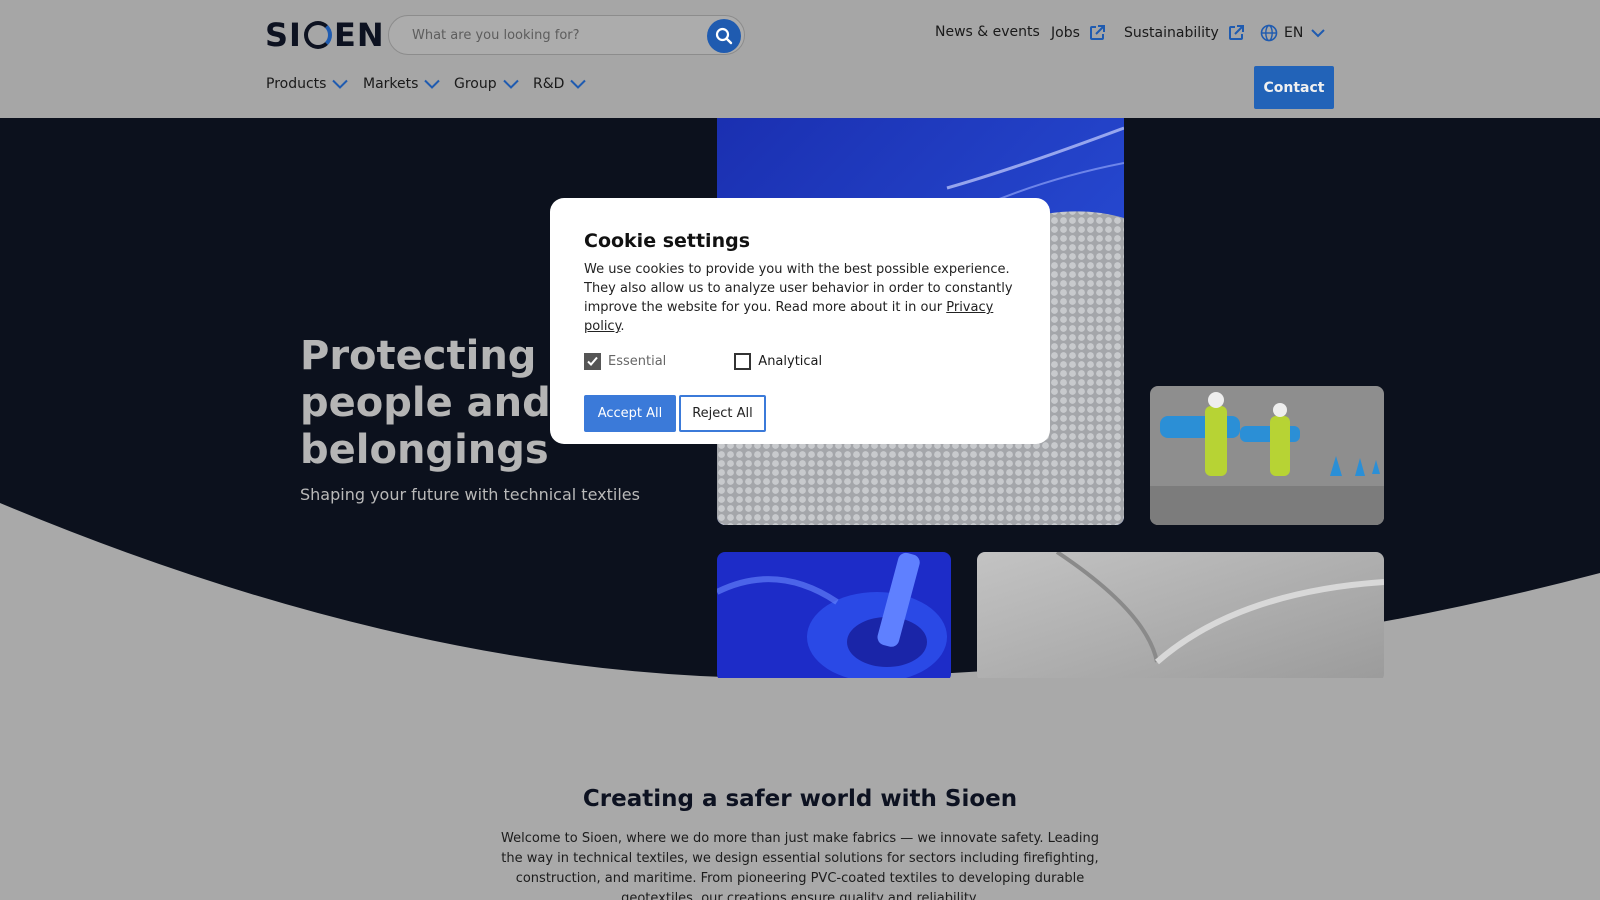 The height and width of the screenshot is (900, 1600). What do you see at coordinates (592, 361) in the screenshot?
I see `checkbox-checked-icon` at bounding box center [592, 361].